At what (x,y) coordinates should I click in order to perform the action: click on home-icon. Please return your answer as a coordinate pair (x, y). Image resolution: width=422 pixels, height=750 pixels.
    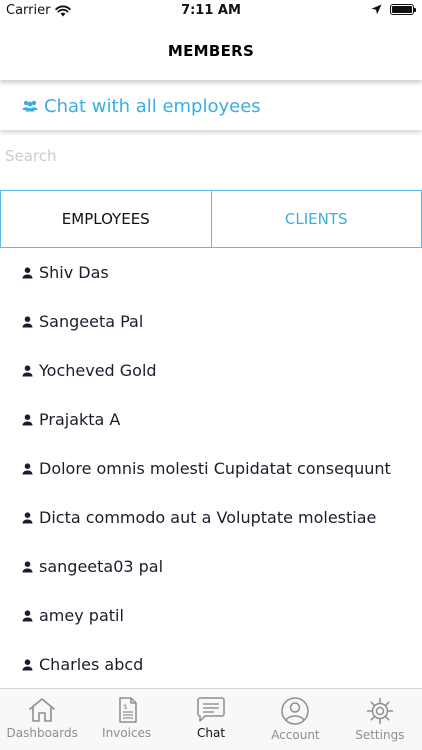
    Looking at the image, I should click on (42, 710).